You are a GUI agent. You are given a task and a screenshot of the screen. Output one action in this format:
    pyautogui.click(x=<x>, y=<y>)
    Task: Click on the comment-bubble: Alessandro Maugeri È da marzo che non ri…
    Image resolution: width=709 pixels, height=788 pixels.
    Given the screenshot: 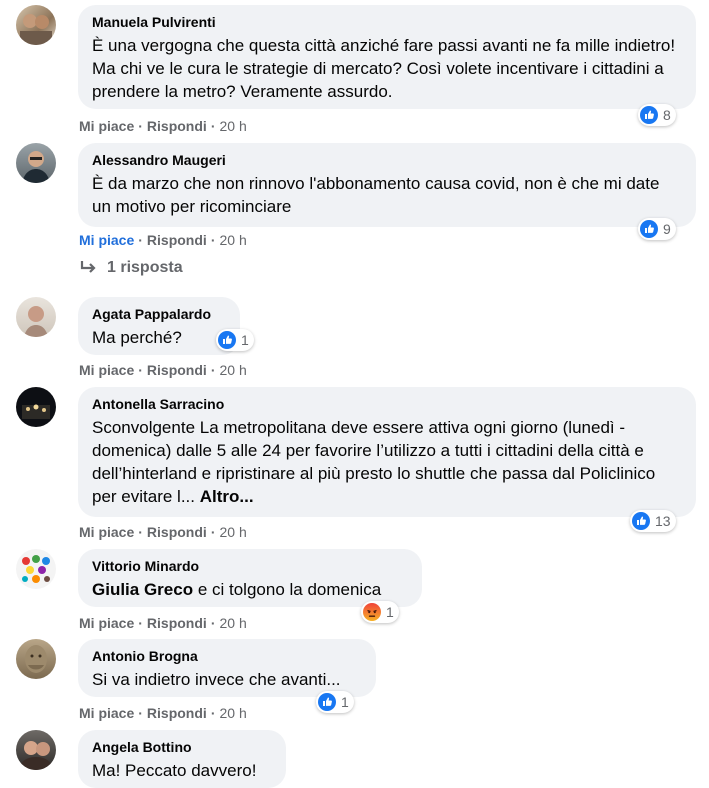 What is the action you would take?
    pyautogui.click(x=387, y=185)
    